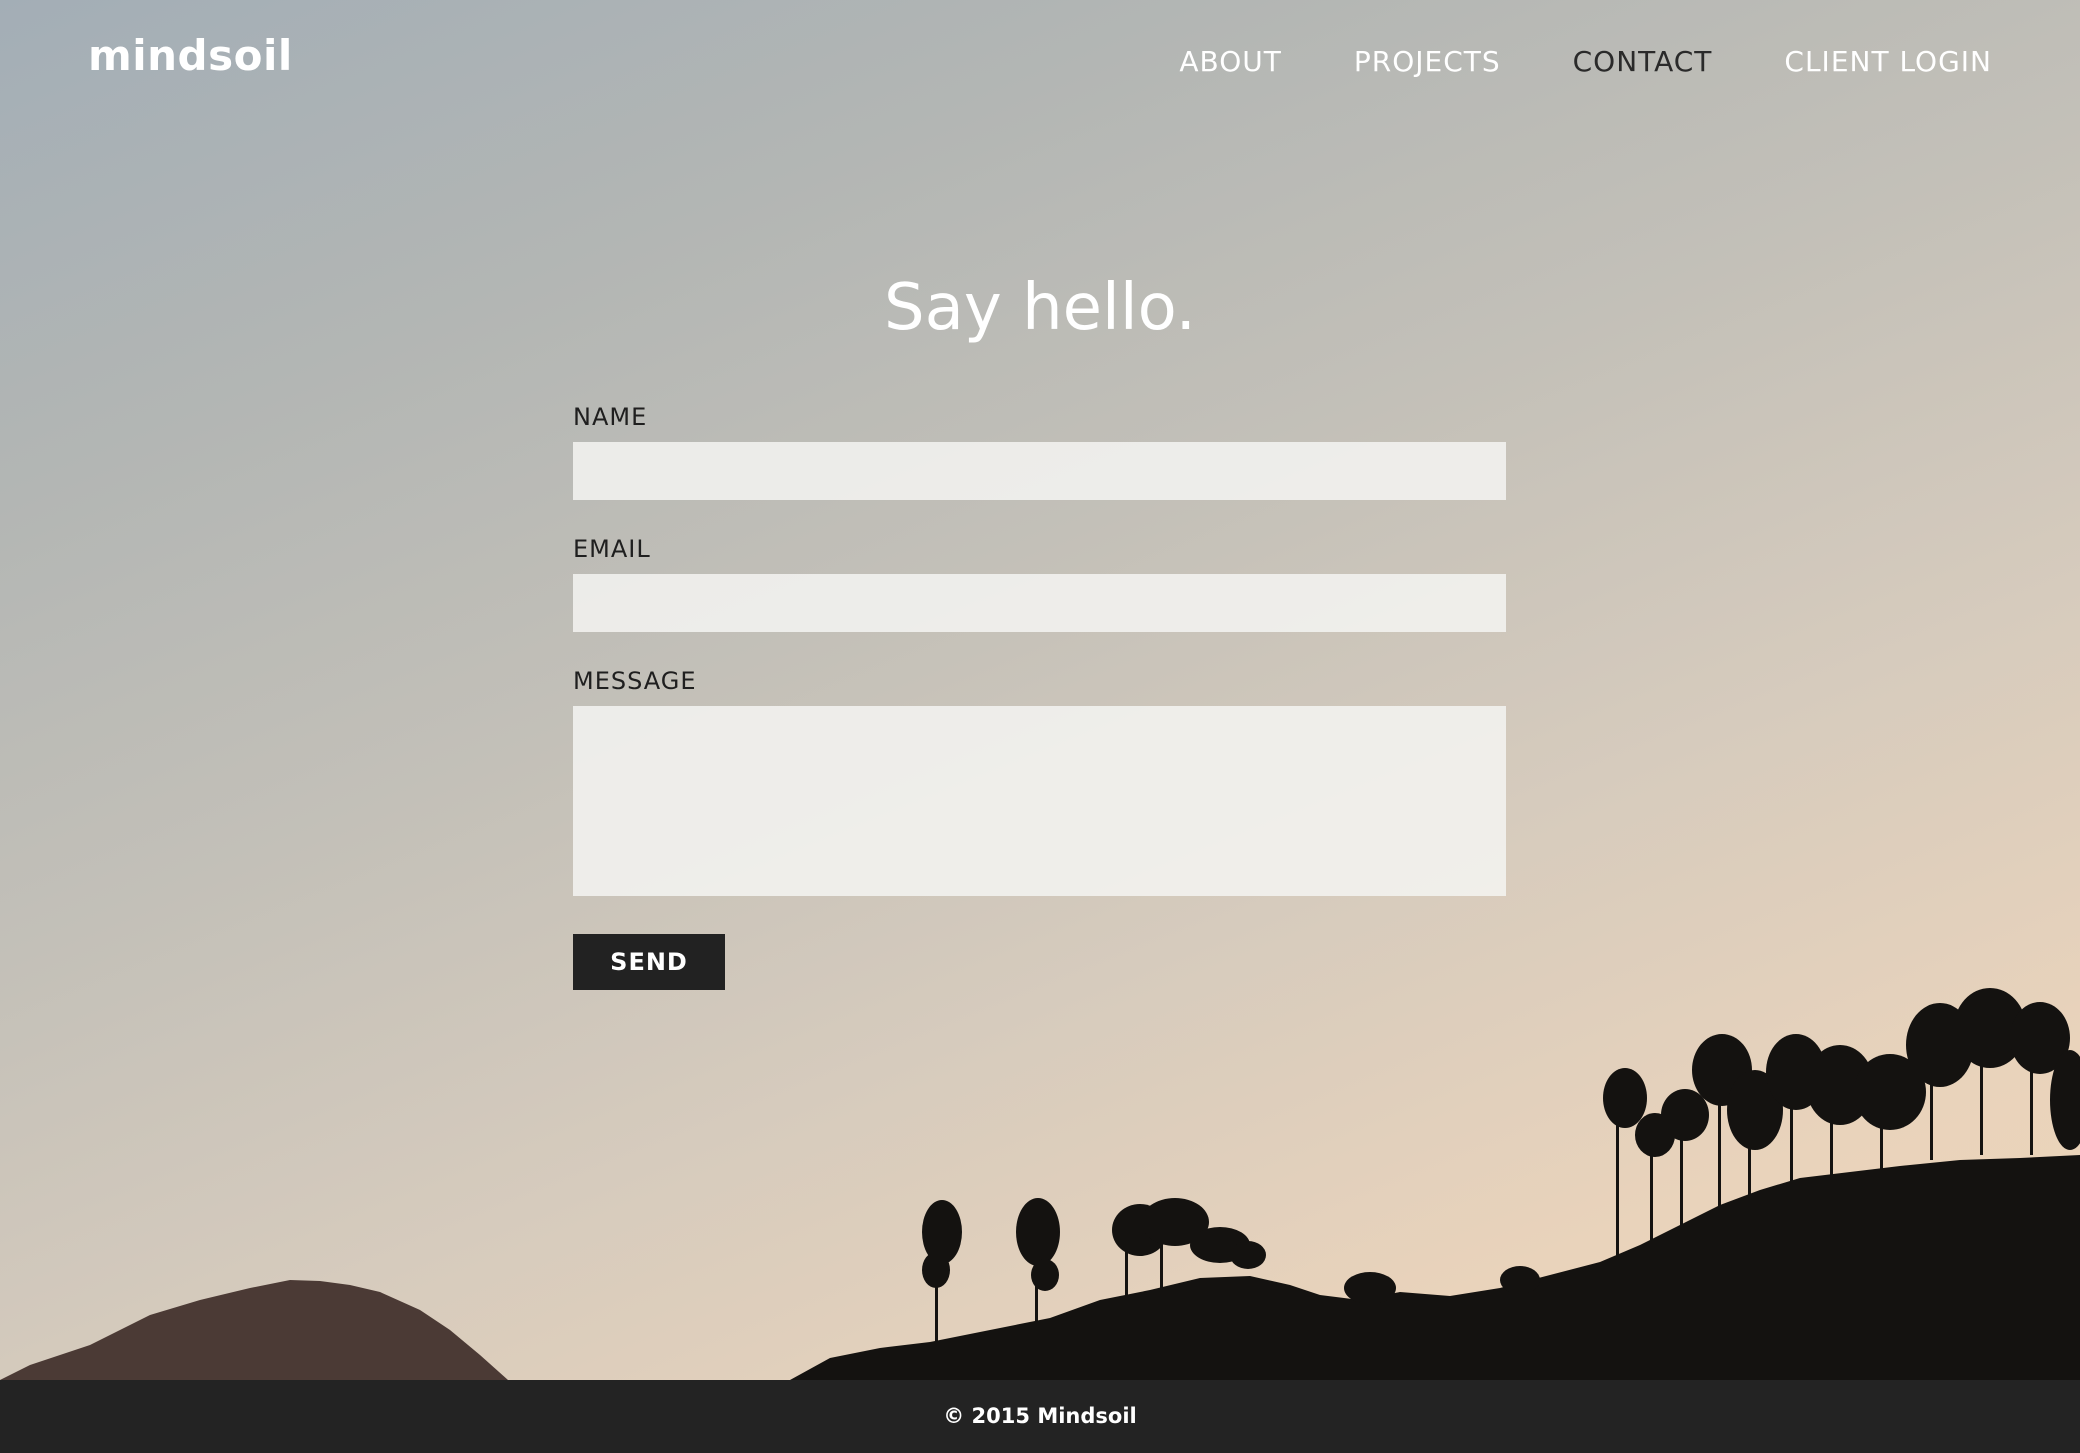 Image resolution: width=2080 pixels, height=1453 pixels. Describe the element at coordinates (254, 1330) in the screenshot. I see `left-hill` at that location.